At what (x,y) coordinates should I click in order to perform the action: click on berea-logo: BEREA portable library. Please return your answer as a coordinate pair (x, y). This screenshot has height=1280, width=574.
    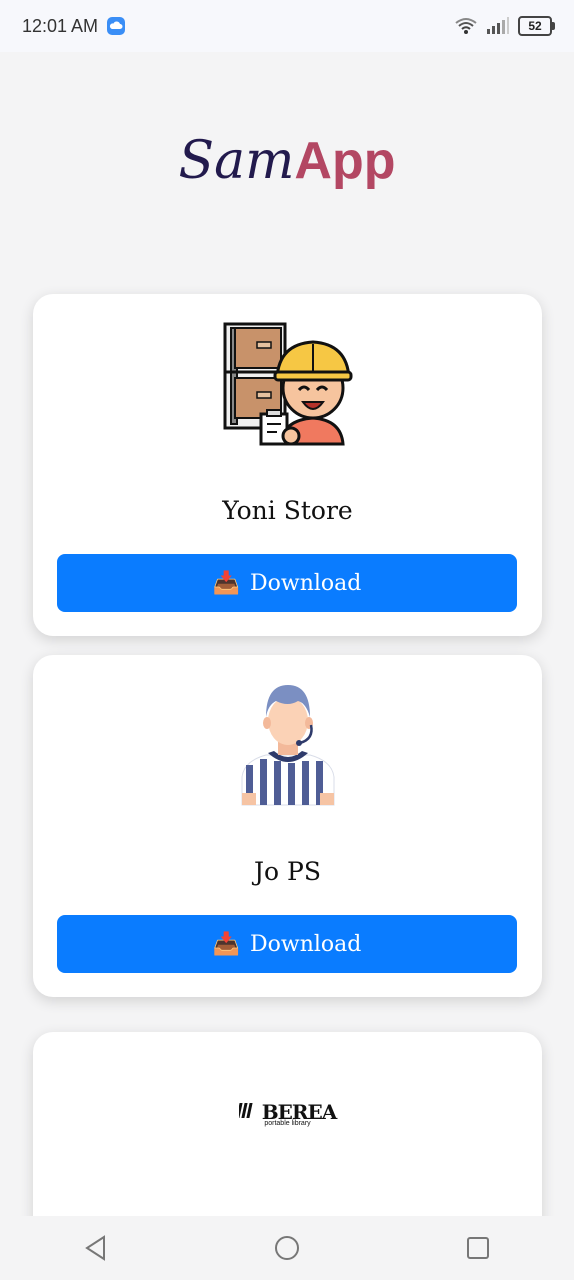
    Looking at the image, I should click on (287, 1113).